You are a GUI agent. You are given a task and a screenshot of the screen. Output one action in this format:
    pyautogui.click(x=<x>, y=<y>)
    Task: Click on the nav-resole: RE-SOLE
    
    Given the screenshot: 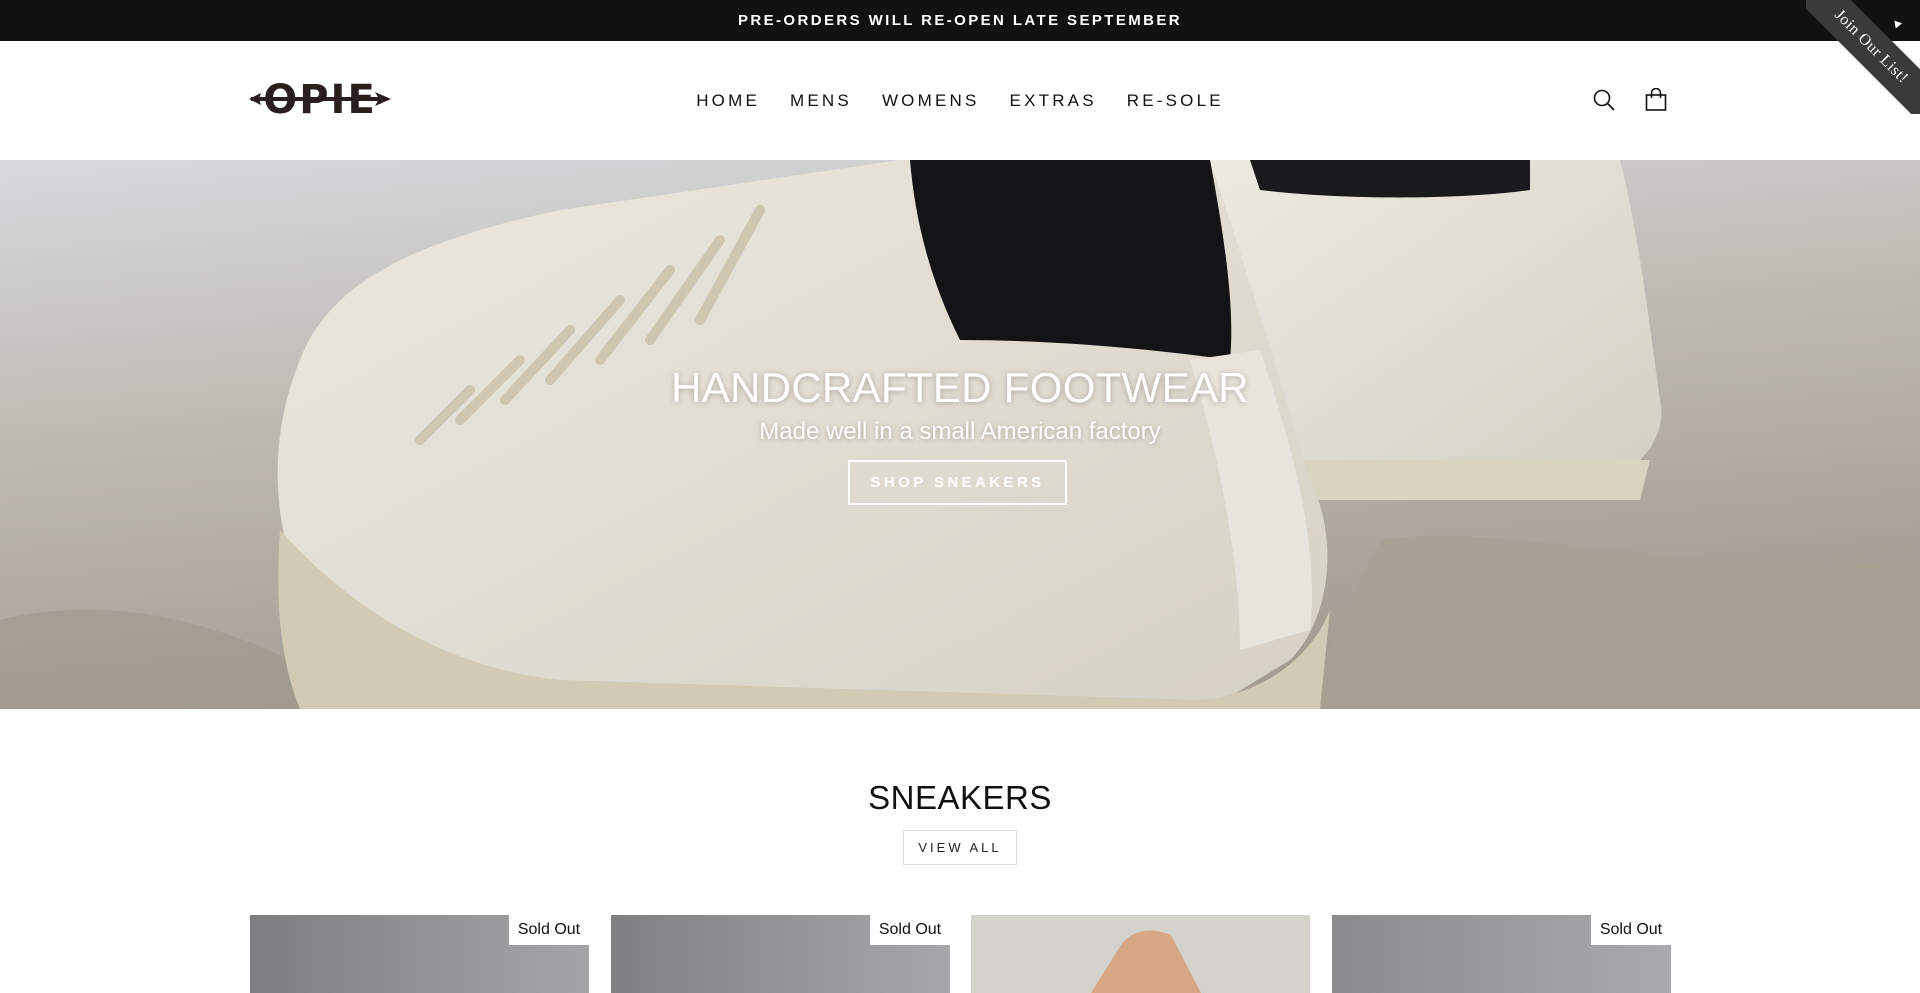 What is the action you would take?
    pyautogui.click(x=1175, y=101)
    